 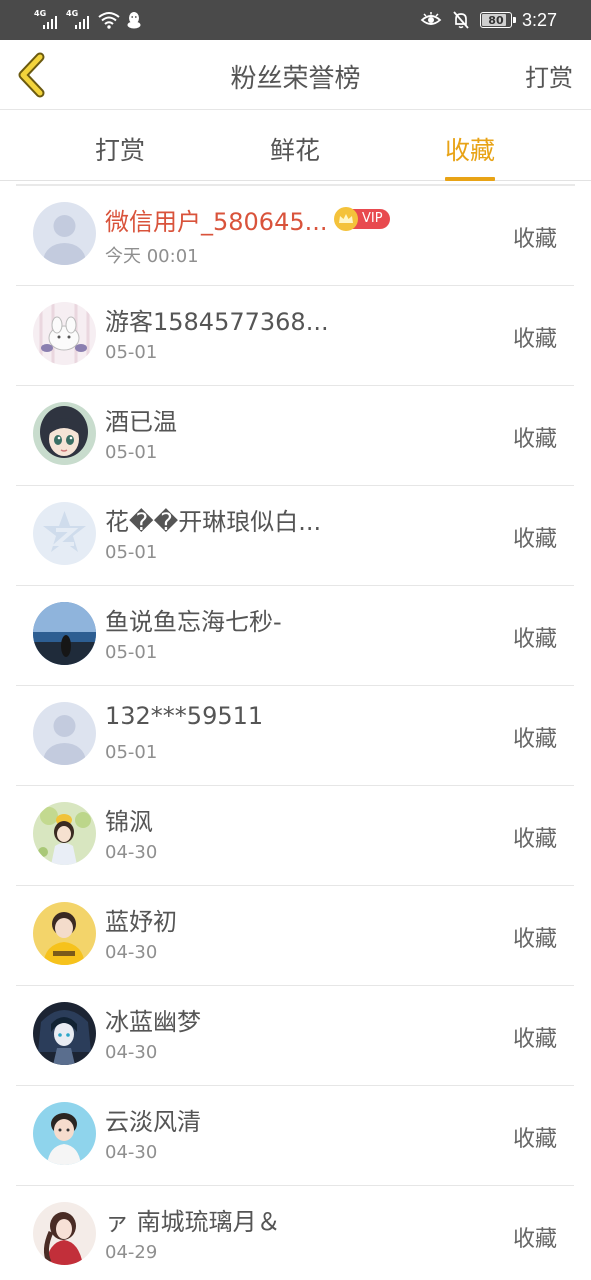 I want to click on list-item: 游客1584577368... 05-01 收藏, so click(x=295, y=336).